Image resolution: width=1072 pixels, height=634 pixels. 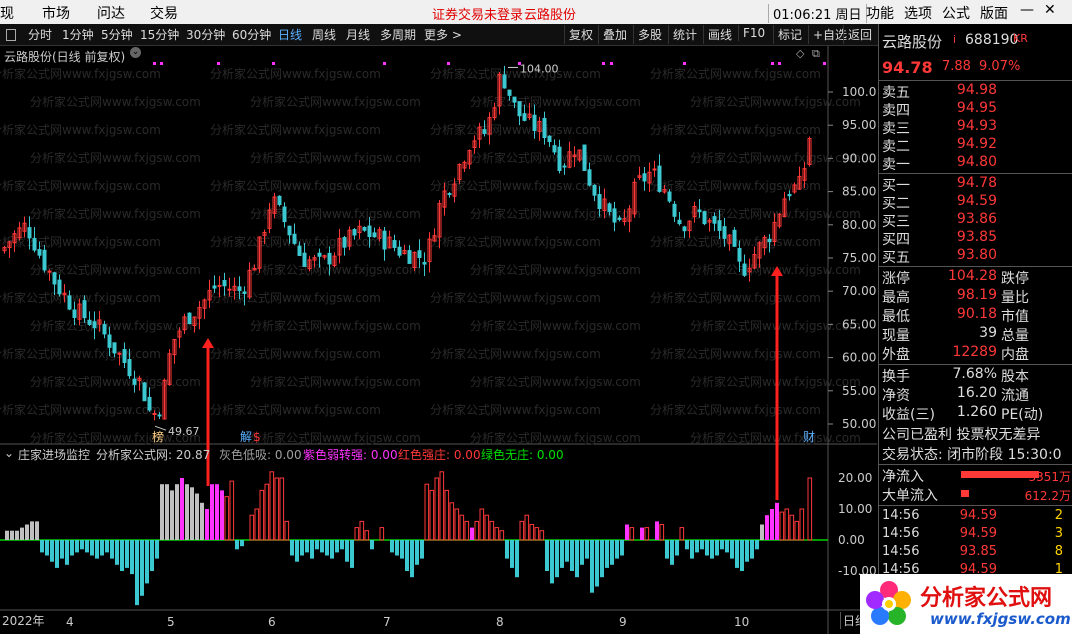 What do you see at coordinates (1050, 10) in the screenshot?
I see `close-icon: ✕` at bounding box center [1050, 10].